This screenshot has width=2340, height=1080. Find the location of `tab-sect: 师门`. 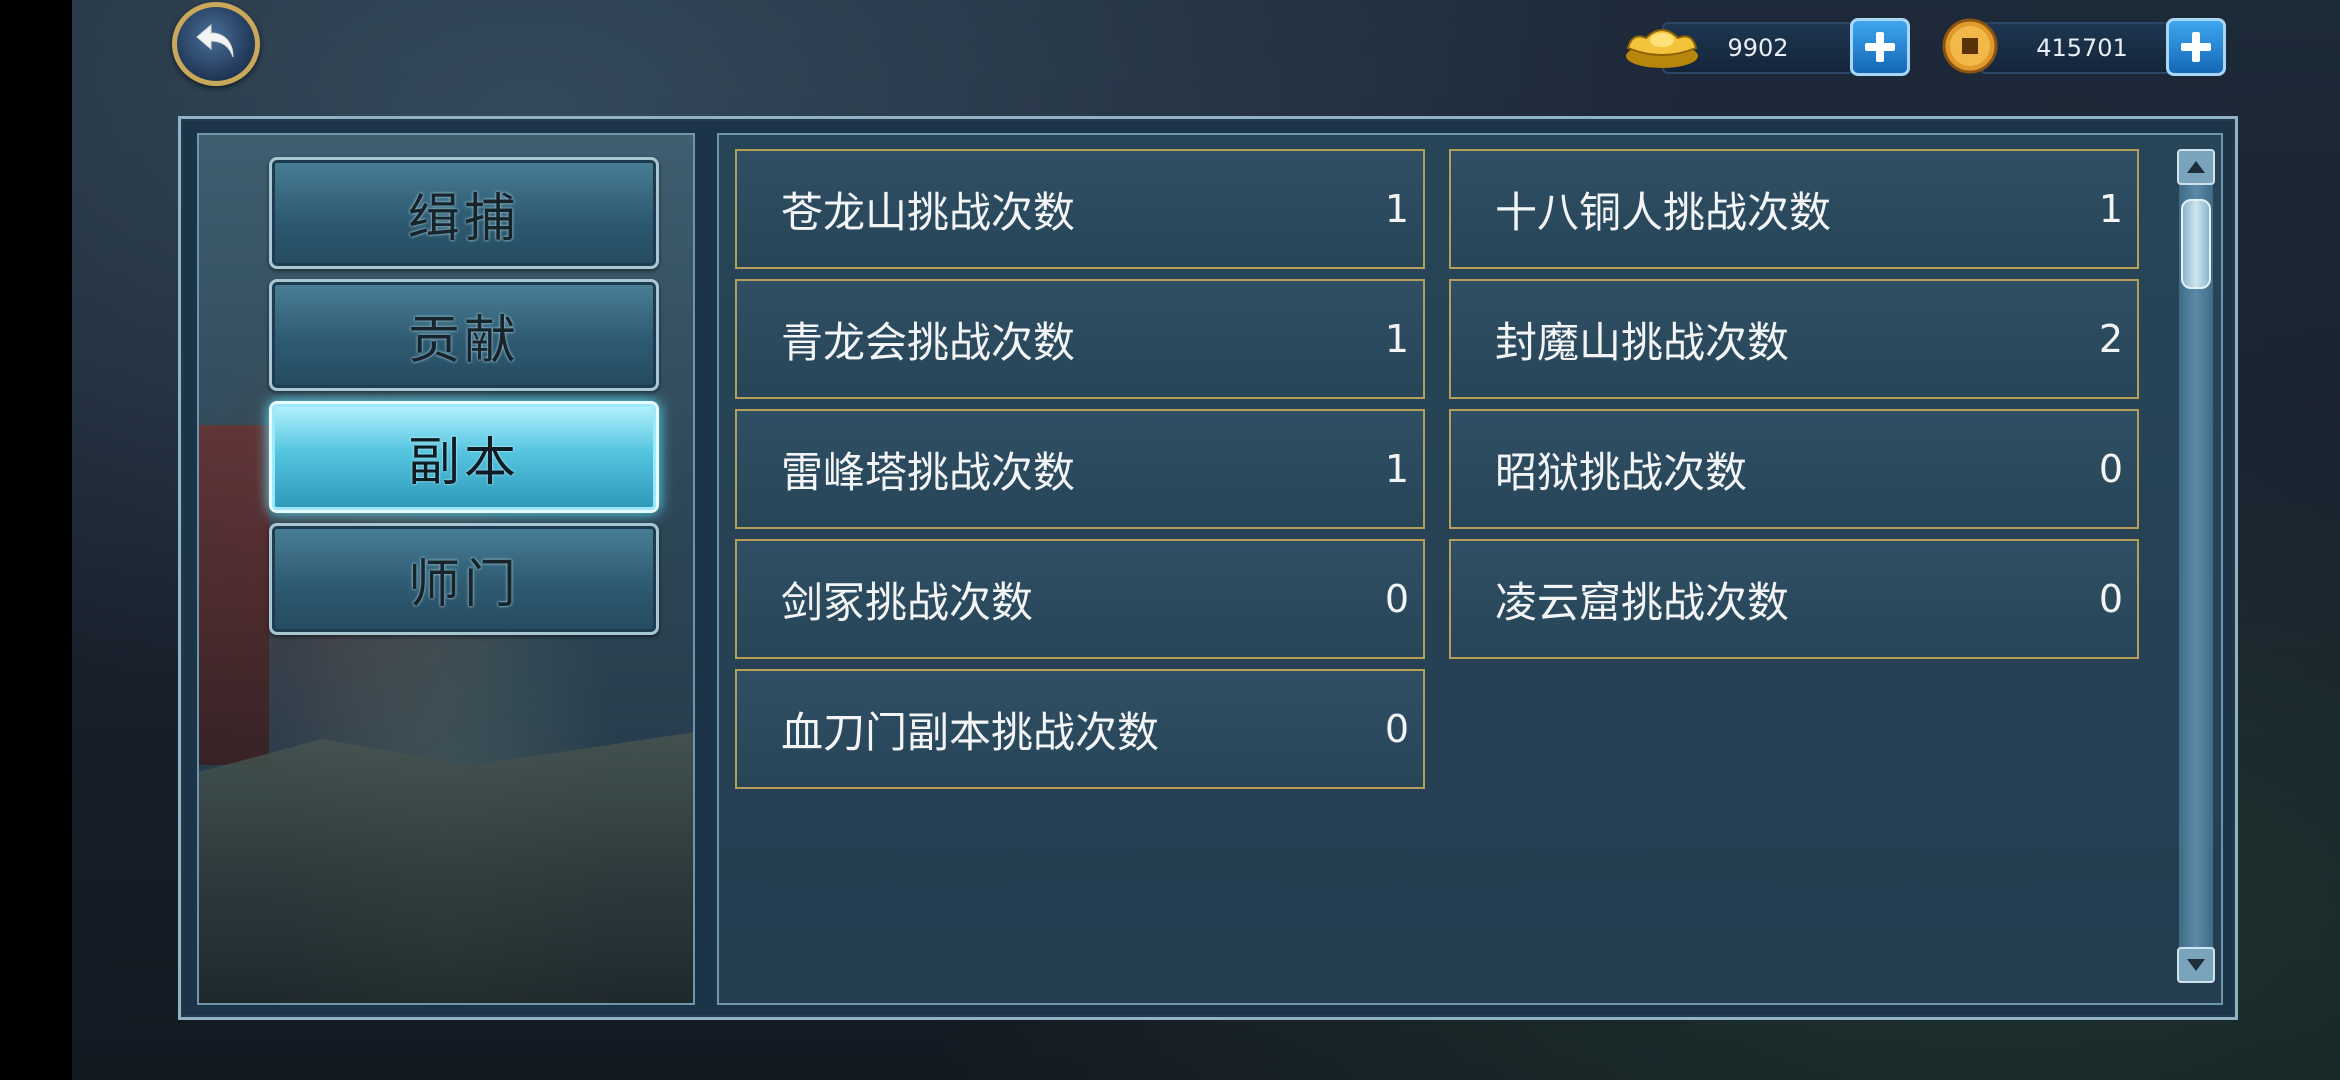

tab-sect: 师门 is located at coordinates (464, 579).